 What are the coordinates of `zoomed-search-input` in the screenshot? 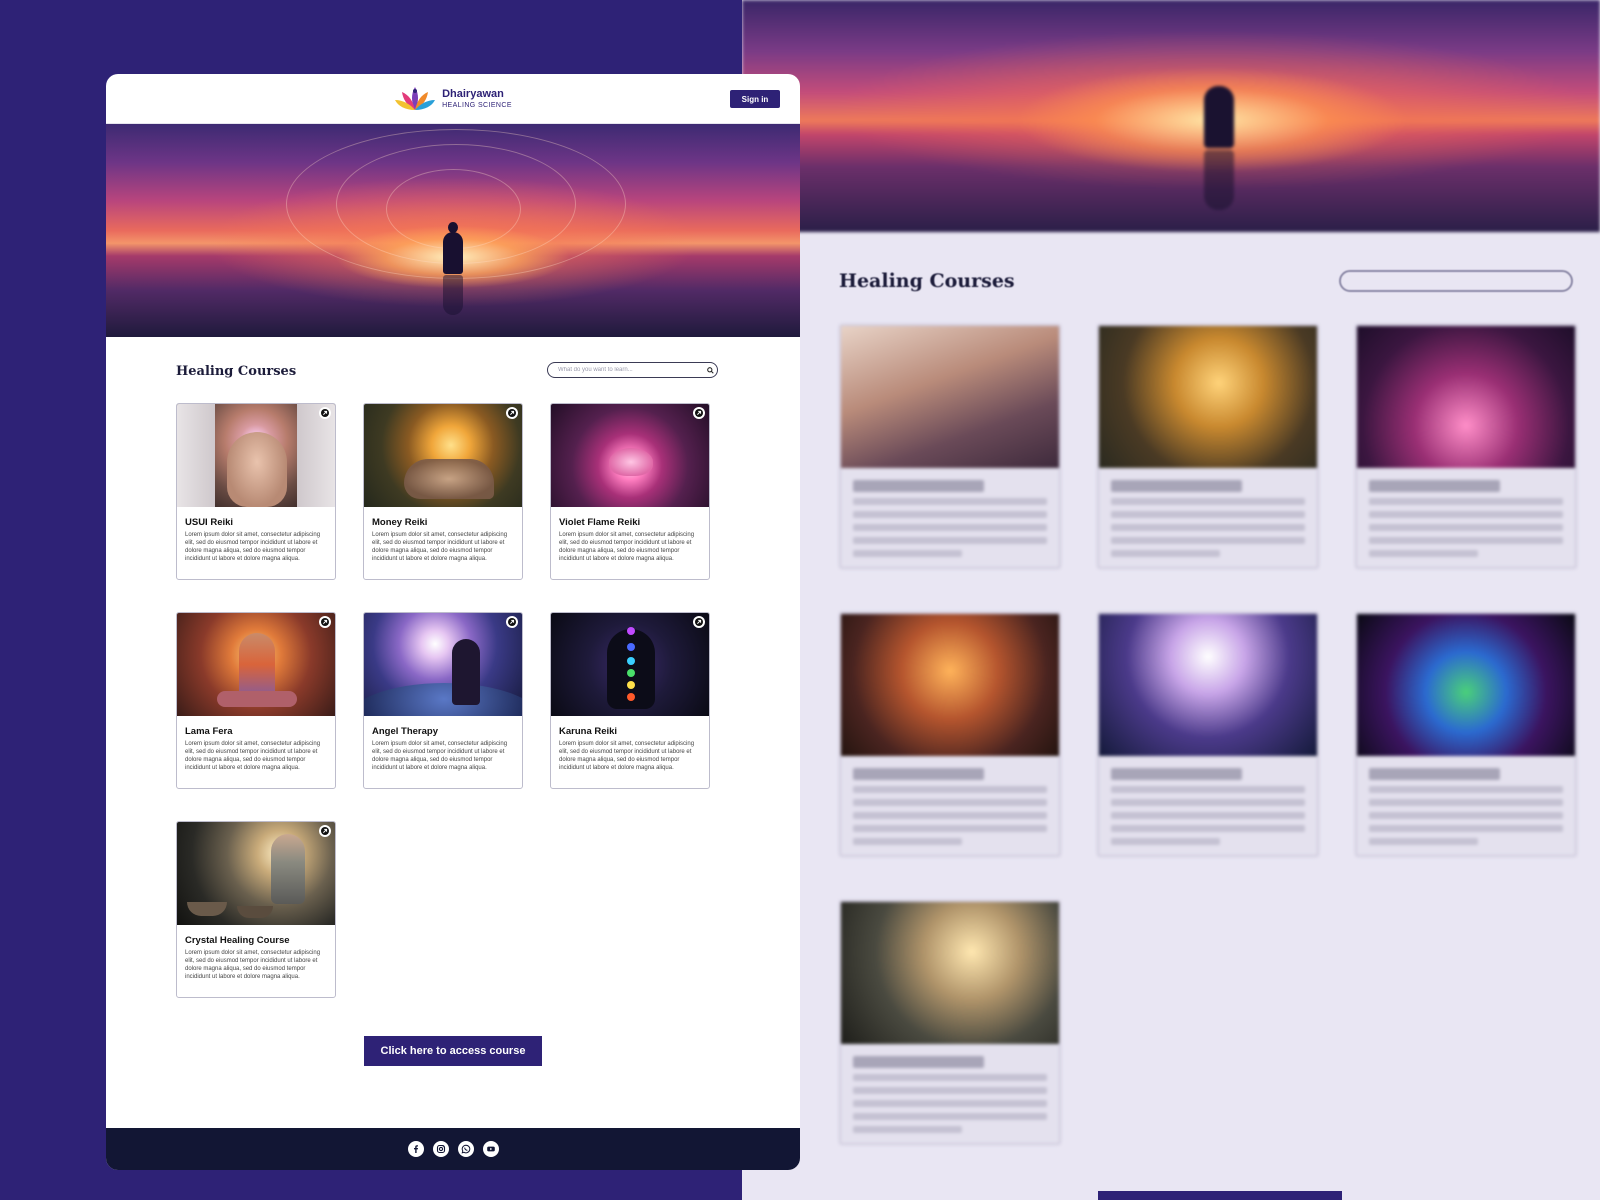 It's located at (1456, 281).